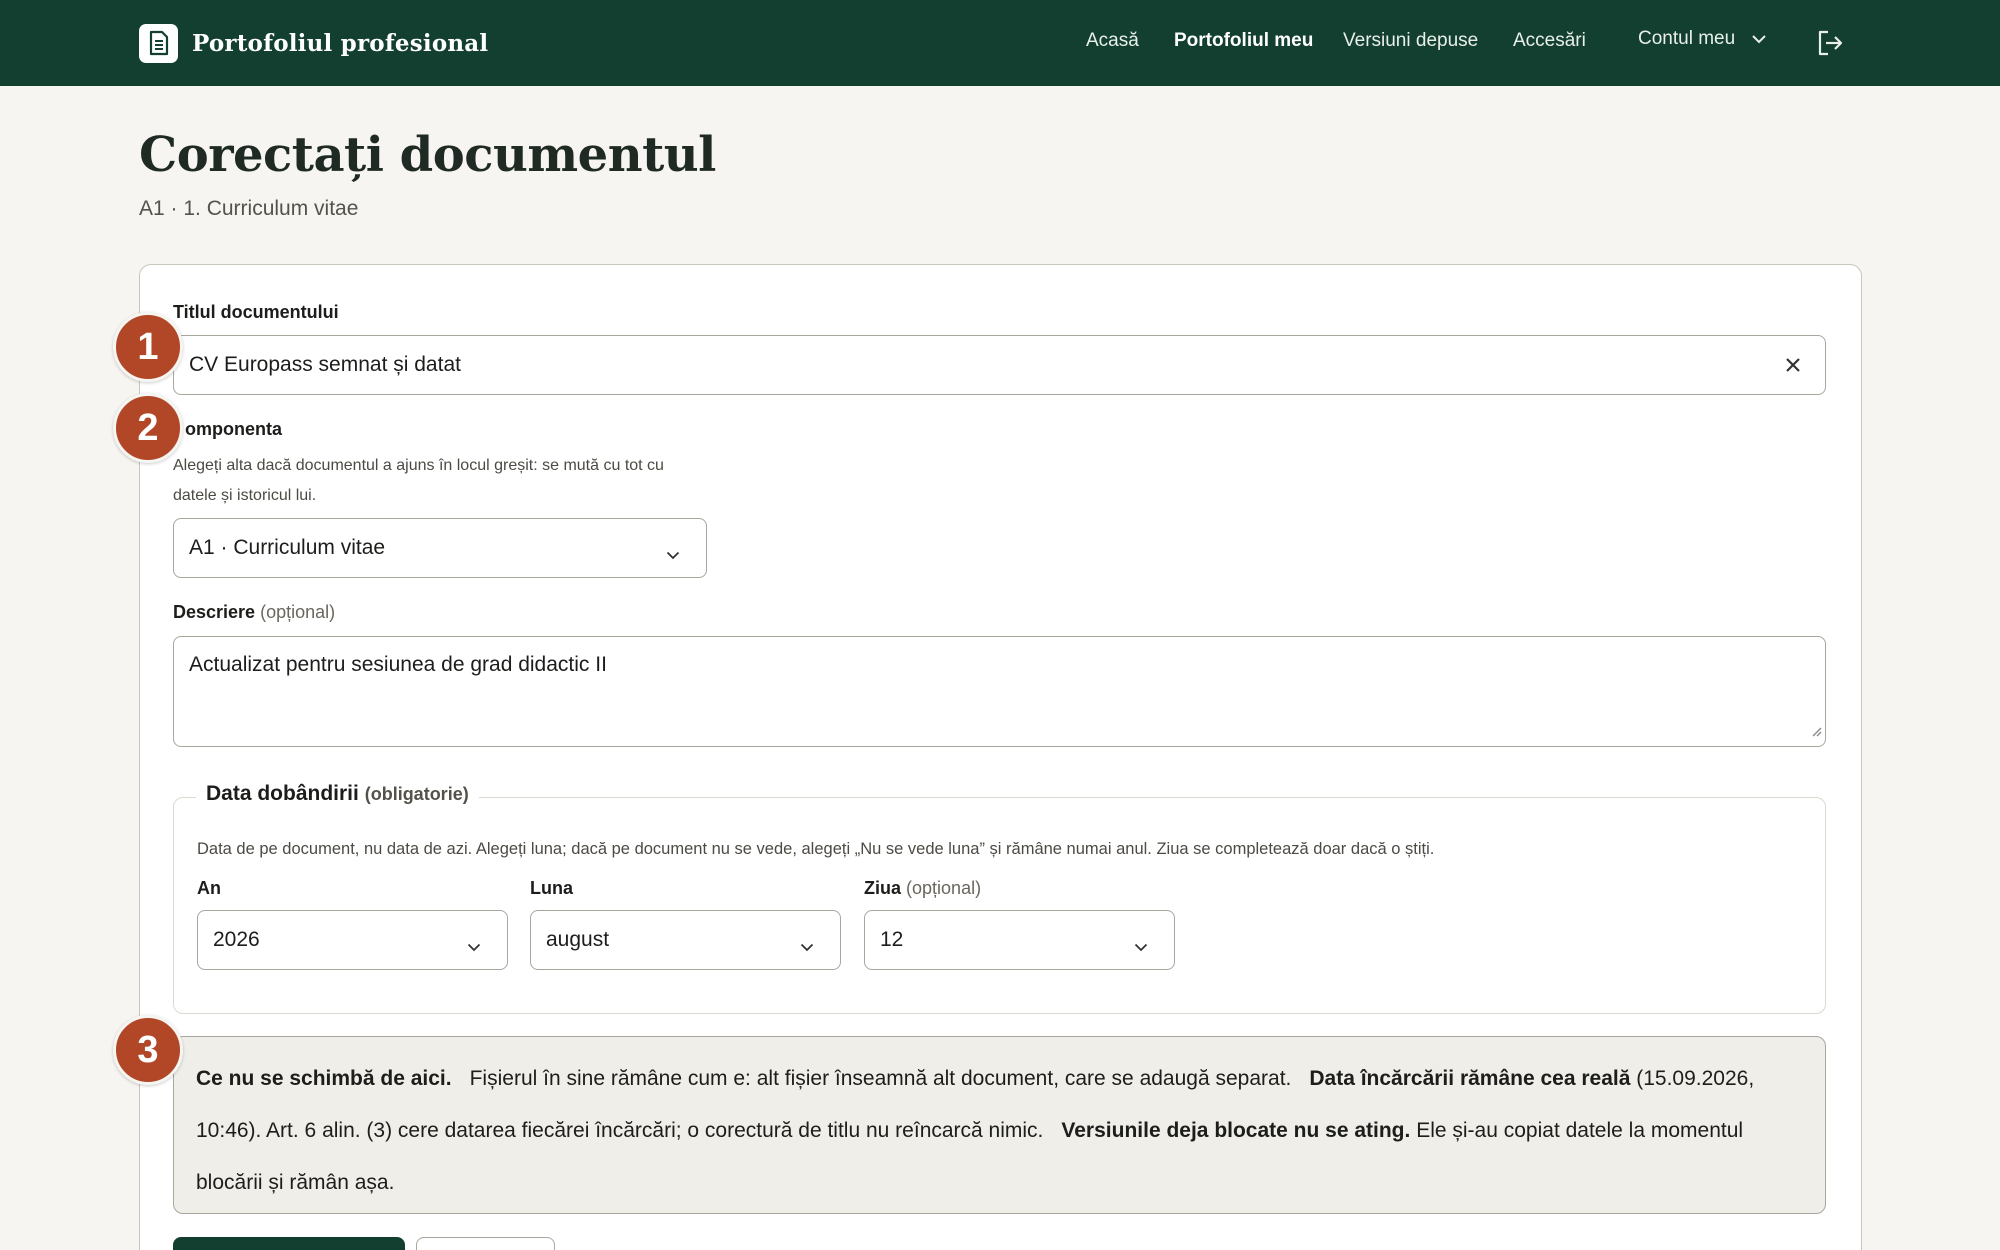 The image size is (2000, 1250). I want to click on month-value: august, so click(578, 939).